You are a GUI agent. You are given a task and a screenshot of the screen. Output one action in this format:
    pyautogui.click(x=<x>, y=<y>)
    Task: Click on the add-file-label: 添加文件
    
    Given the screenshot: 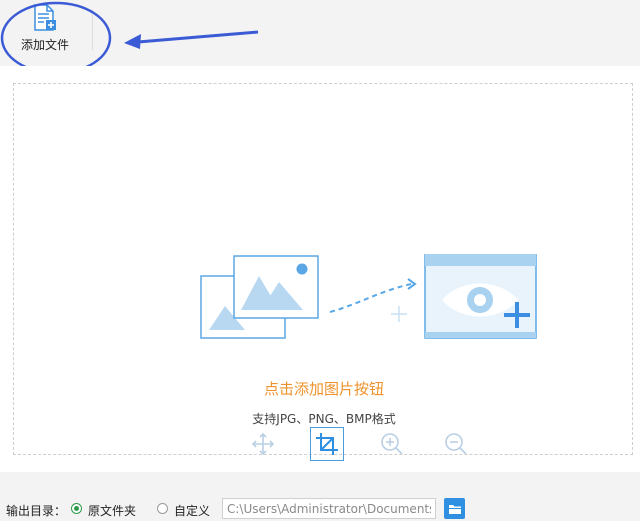 What is the action you would take?
    pyautogui.click(x=44, y=45)
    